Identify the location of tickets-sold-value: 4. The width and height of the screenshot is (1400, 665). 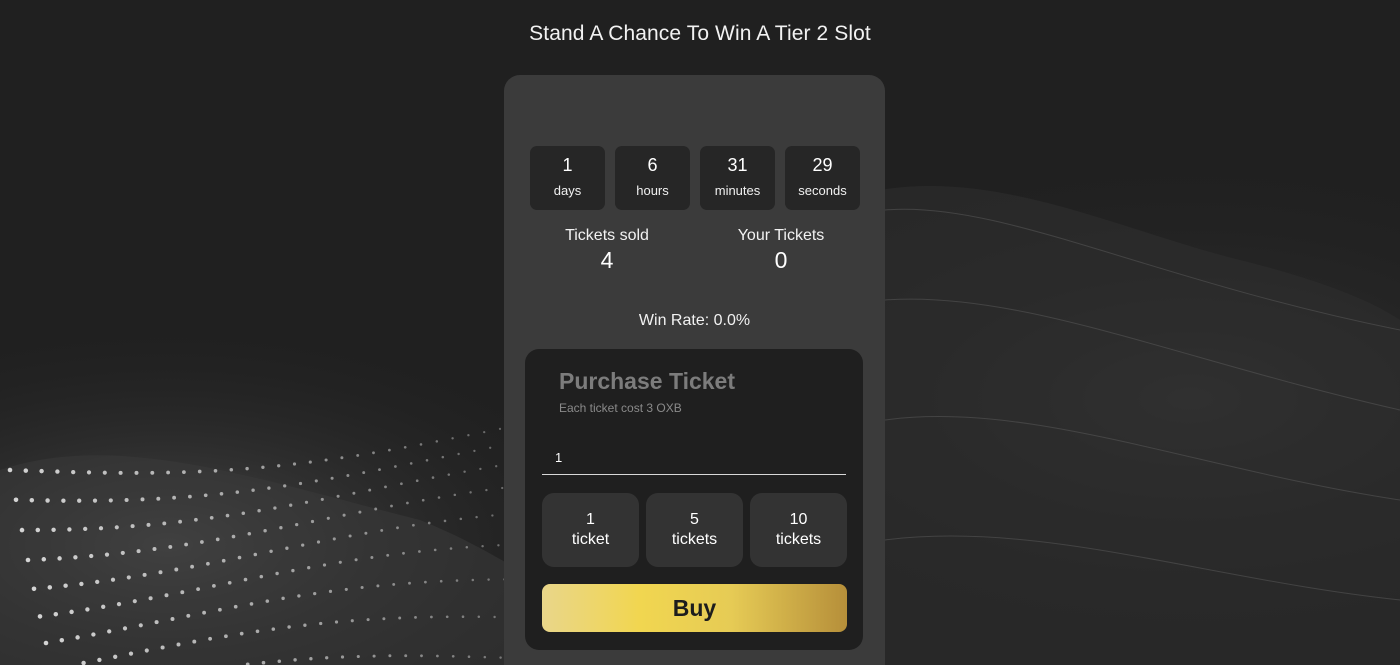
(607, 260).